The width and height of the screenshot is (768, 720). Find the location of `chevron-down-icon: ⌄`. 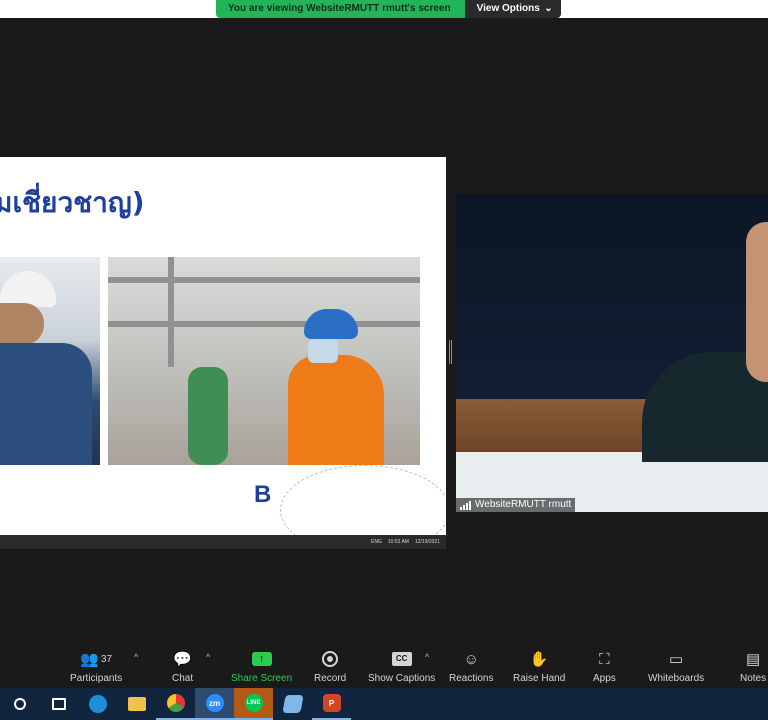

chevron-down-icon: ⌄ is located at coordinates (548, 8).